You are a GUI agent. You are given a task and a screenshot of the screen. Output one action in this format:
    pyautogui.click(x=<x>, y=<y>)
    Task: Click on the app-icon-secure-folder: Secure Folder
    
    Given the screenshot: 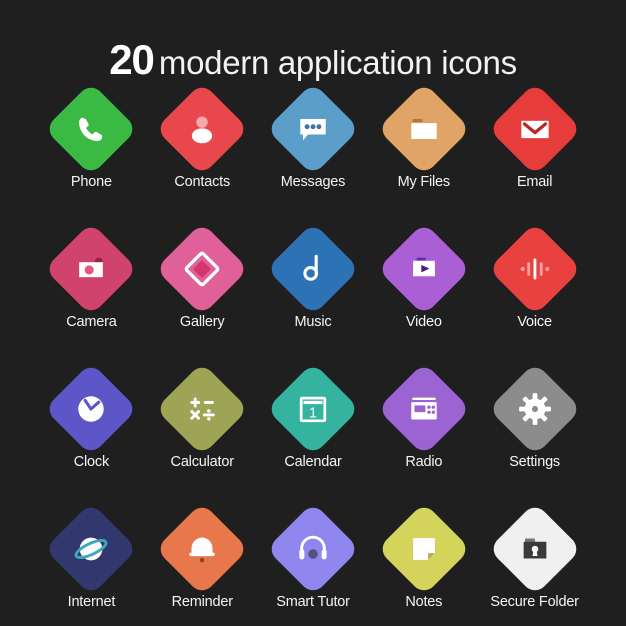 What is the action you would take?
    pyautogui.click(x=534, y=564)
    